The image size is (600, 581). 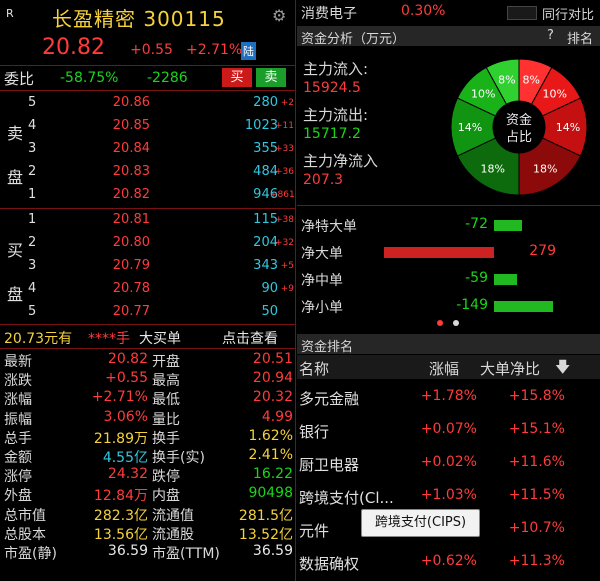 What do you see at coordinates (448, 429) in the screenshot?
I see `rank-row: 银行 +0.07% +15.1%` at bounding box center [448, 429].